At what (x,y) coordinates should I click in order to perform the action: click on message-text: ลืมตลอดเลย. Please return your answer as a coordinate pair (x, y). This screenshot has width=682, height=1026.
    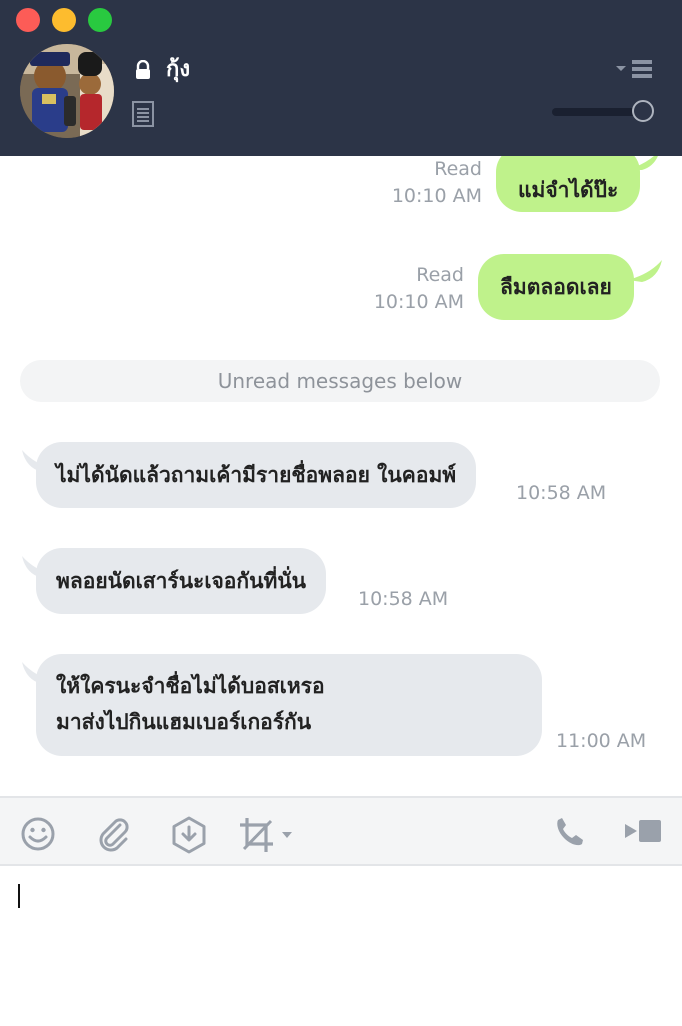
    Looking at the image, I should click on (556, 287).